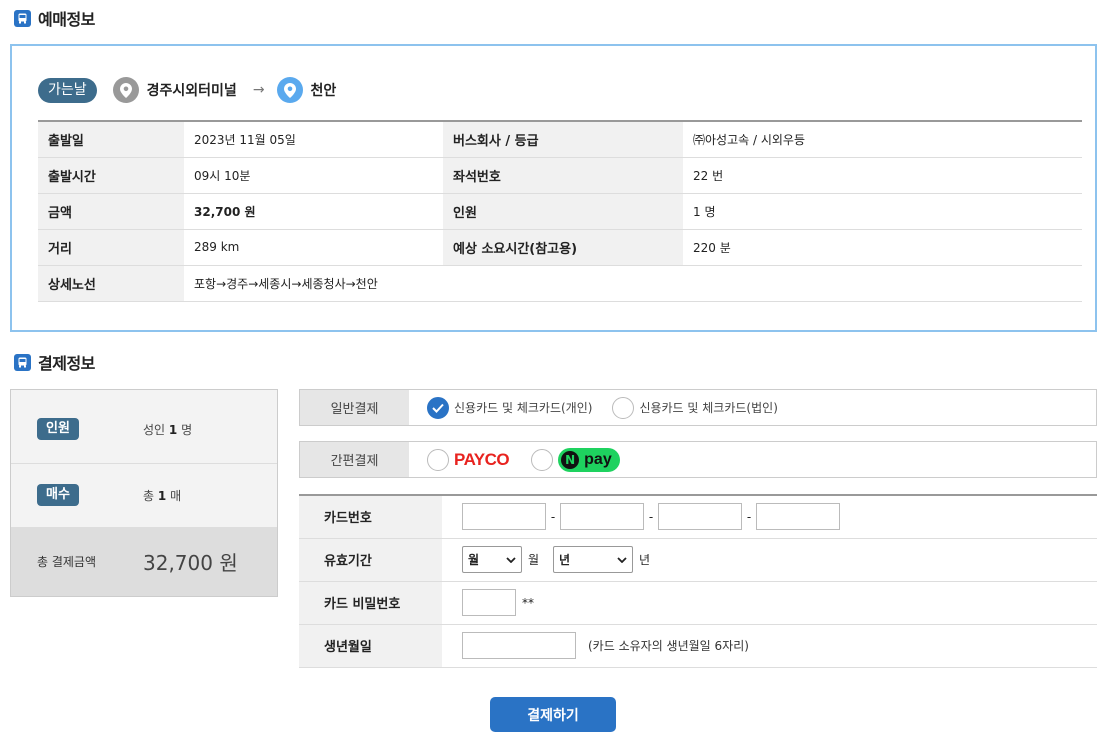 The image size is (1108, 736). Describe the element at coordinates (67, 90) in the screenshot. I see `direction-badge: 가는날` at that location.